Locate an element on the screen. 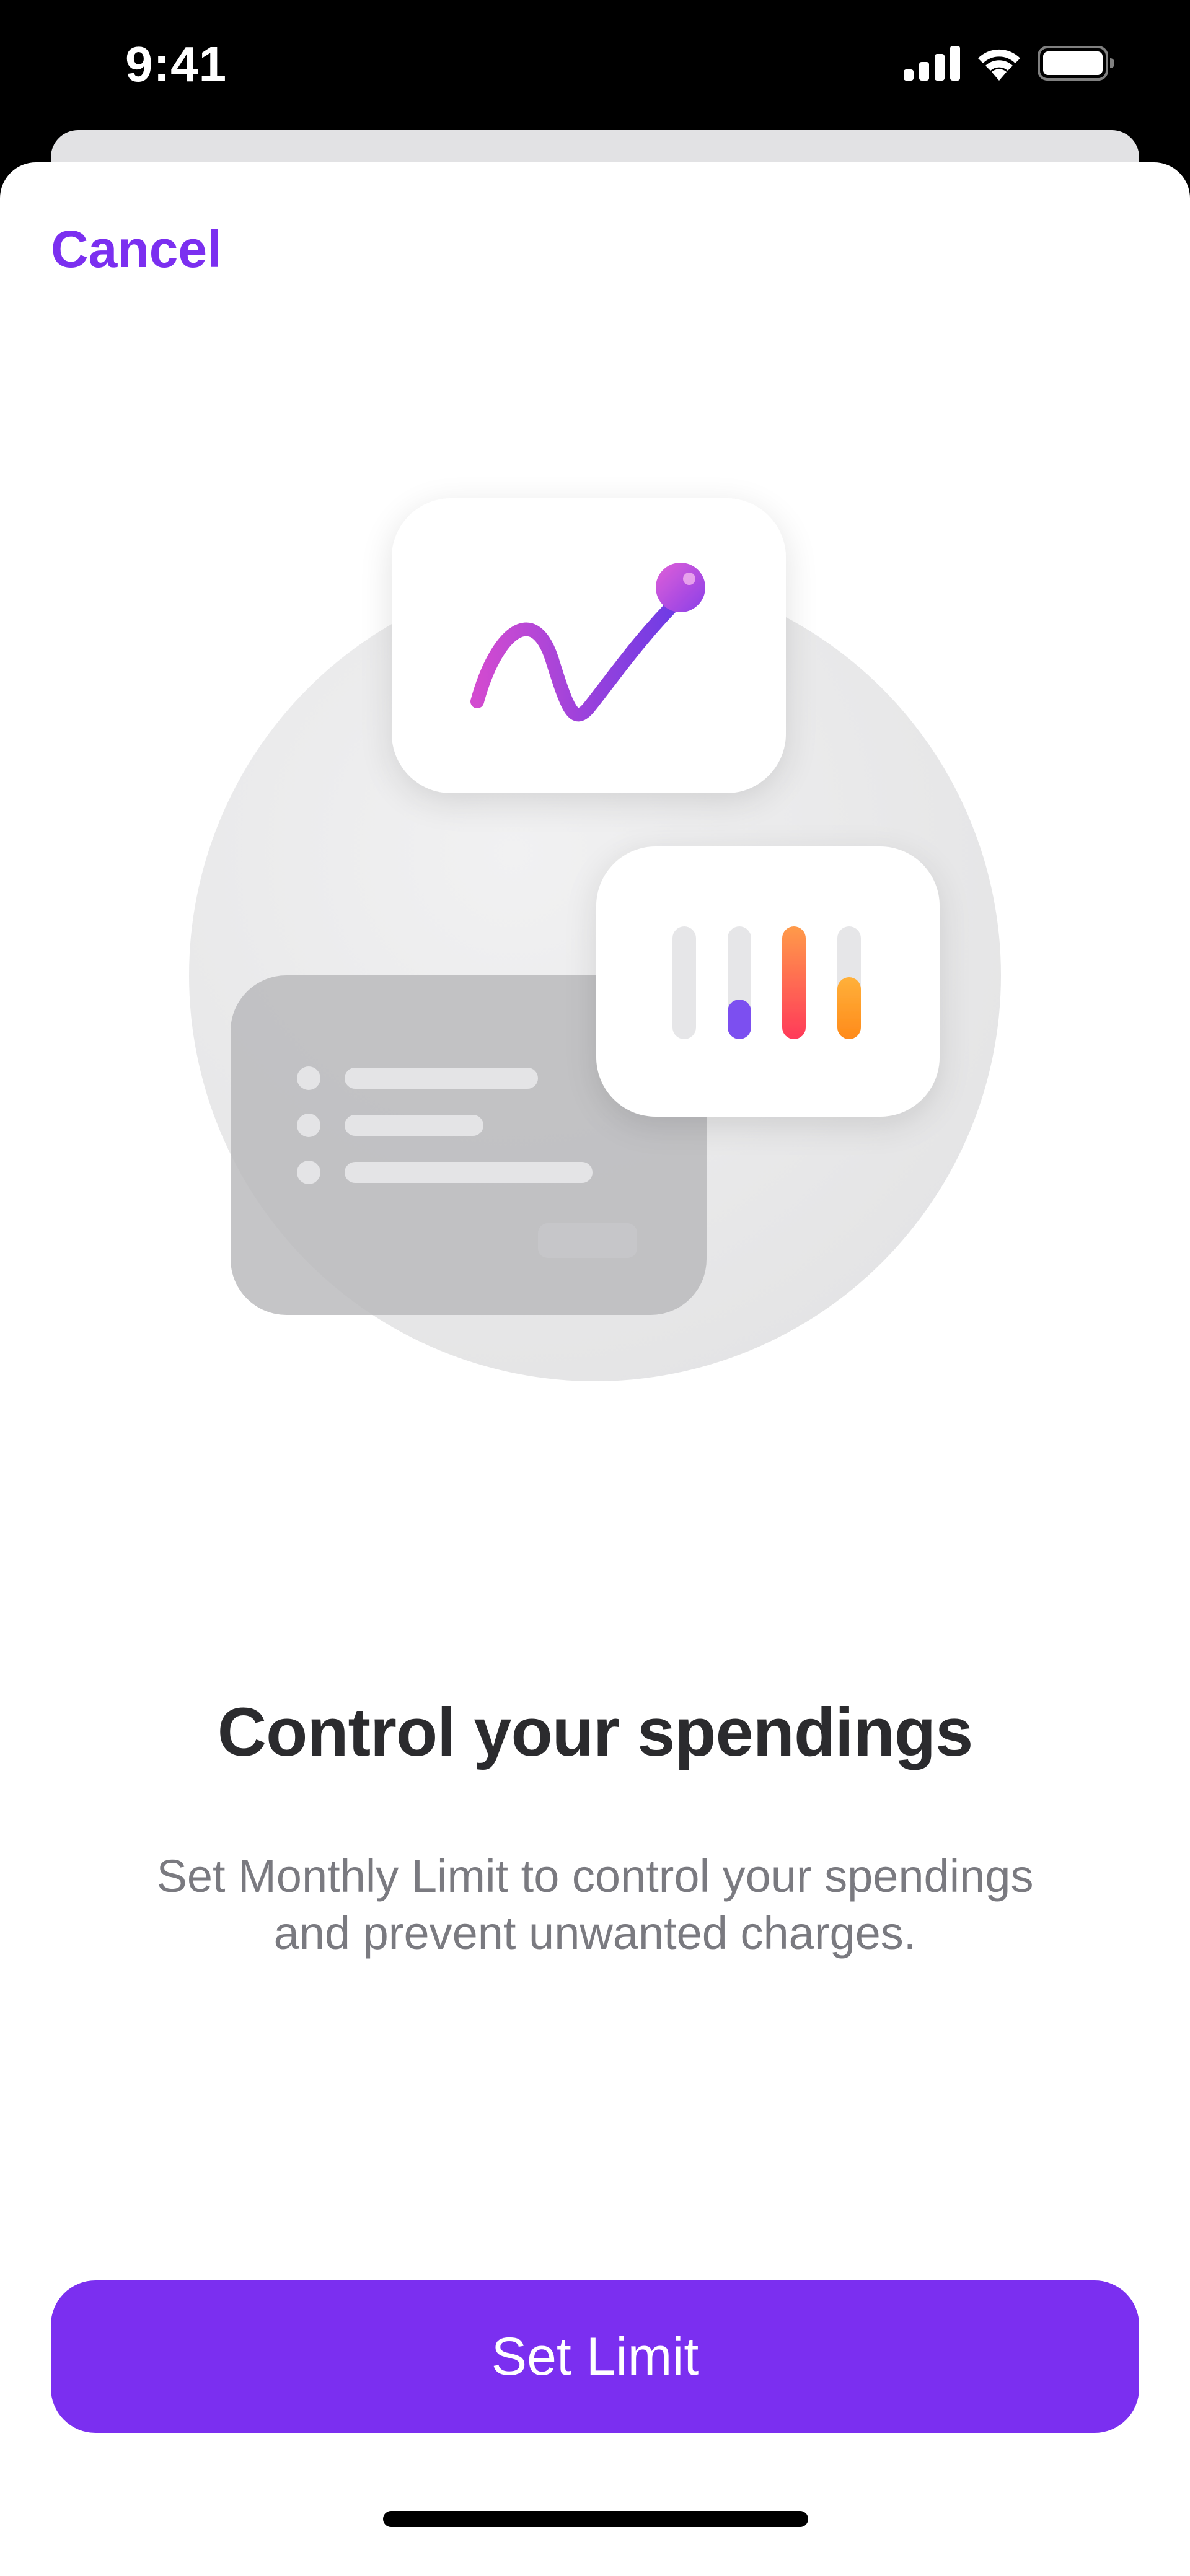  status-icons is located at coordinates (1010, 64).